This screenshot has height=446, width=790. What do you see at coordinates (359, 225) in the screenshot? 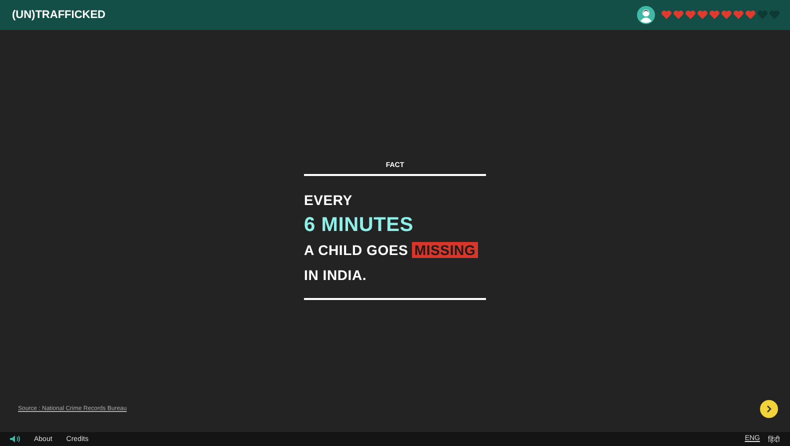
I see `fact-text: 6 MINUTES` at bounding box center [359, 225].